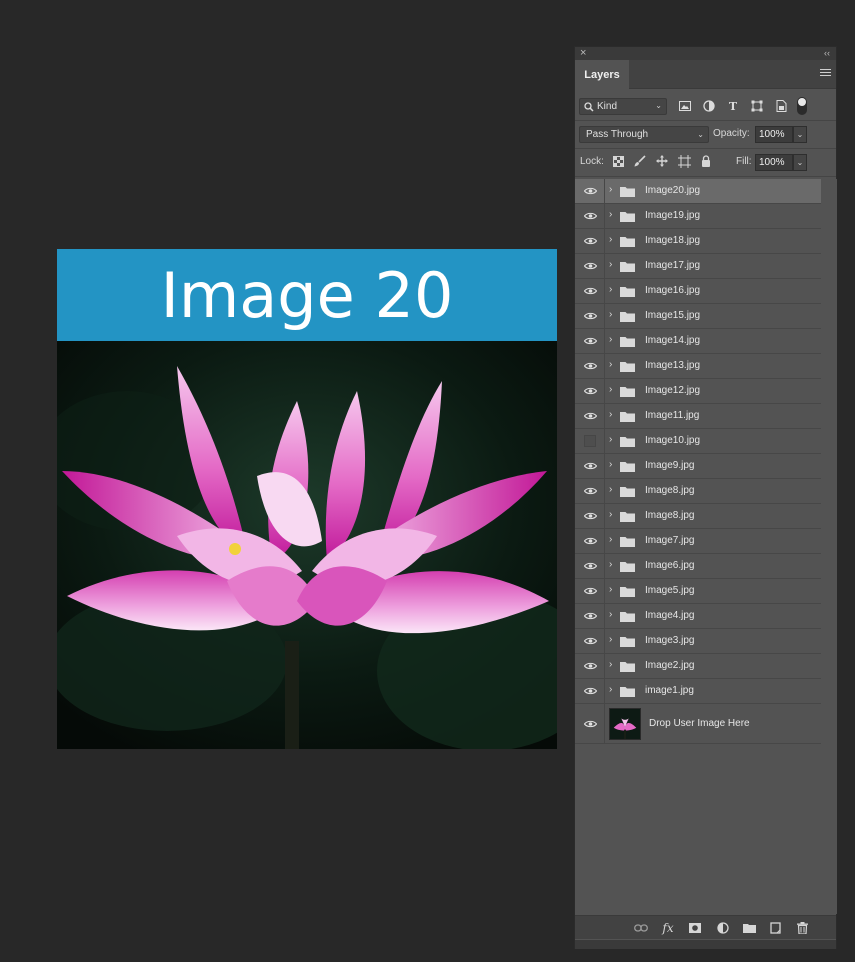 This screenshot has height=962, width=855. What do you see at coordinates (602, 74) in the screenshot?
I see `tab-layers: Layers` at bounding box center [602, 74].